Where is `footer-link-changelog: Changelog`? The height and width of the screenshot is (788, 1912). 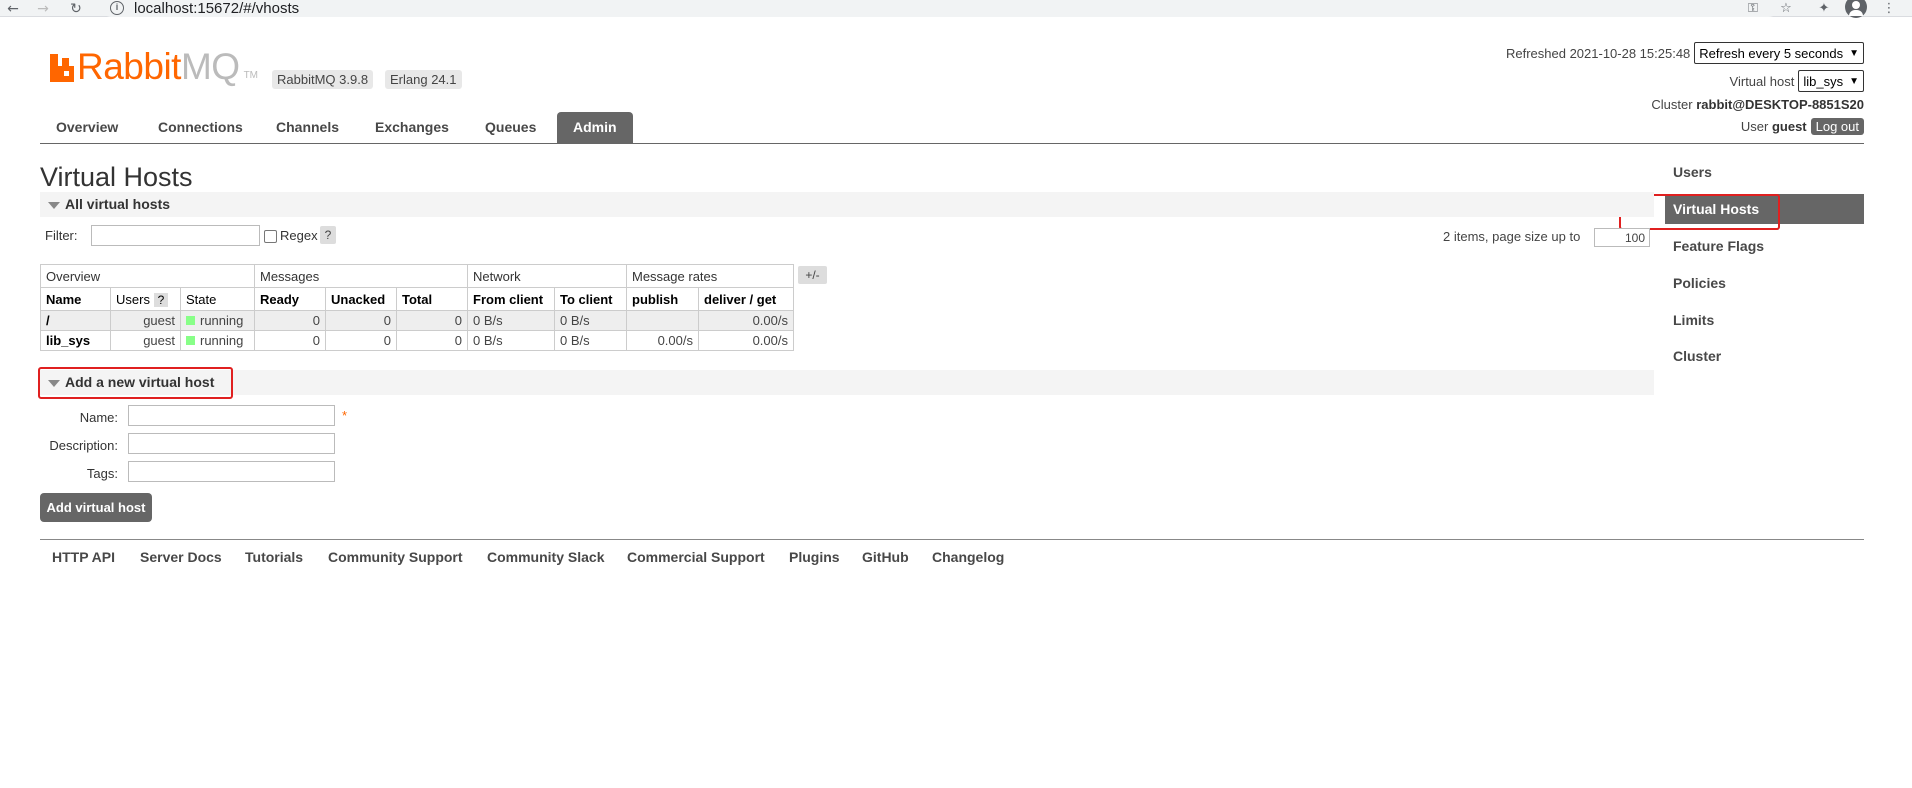
footer-link-changelog: Changelog is located at coordinates (968, 557).